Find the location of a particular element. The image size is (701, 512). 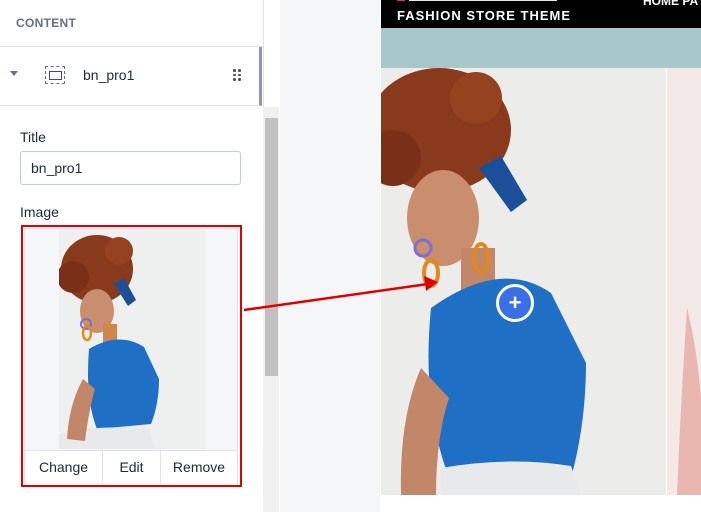

annotation-arrow-icon is located at coordinates (340, 294).